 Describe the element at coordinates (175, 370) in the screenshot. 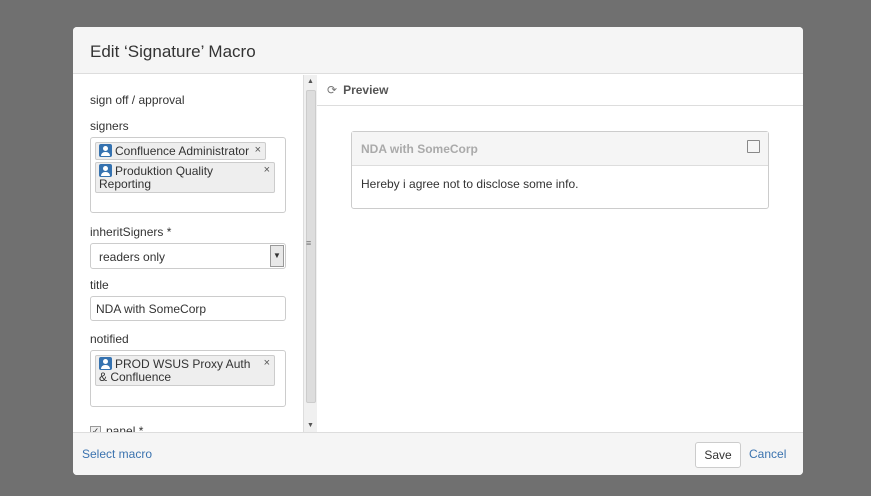

I see `notified-name: PROD WSUS Proxy Auth & Confluence` at that location.